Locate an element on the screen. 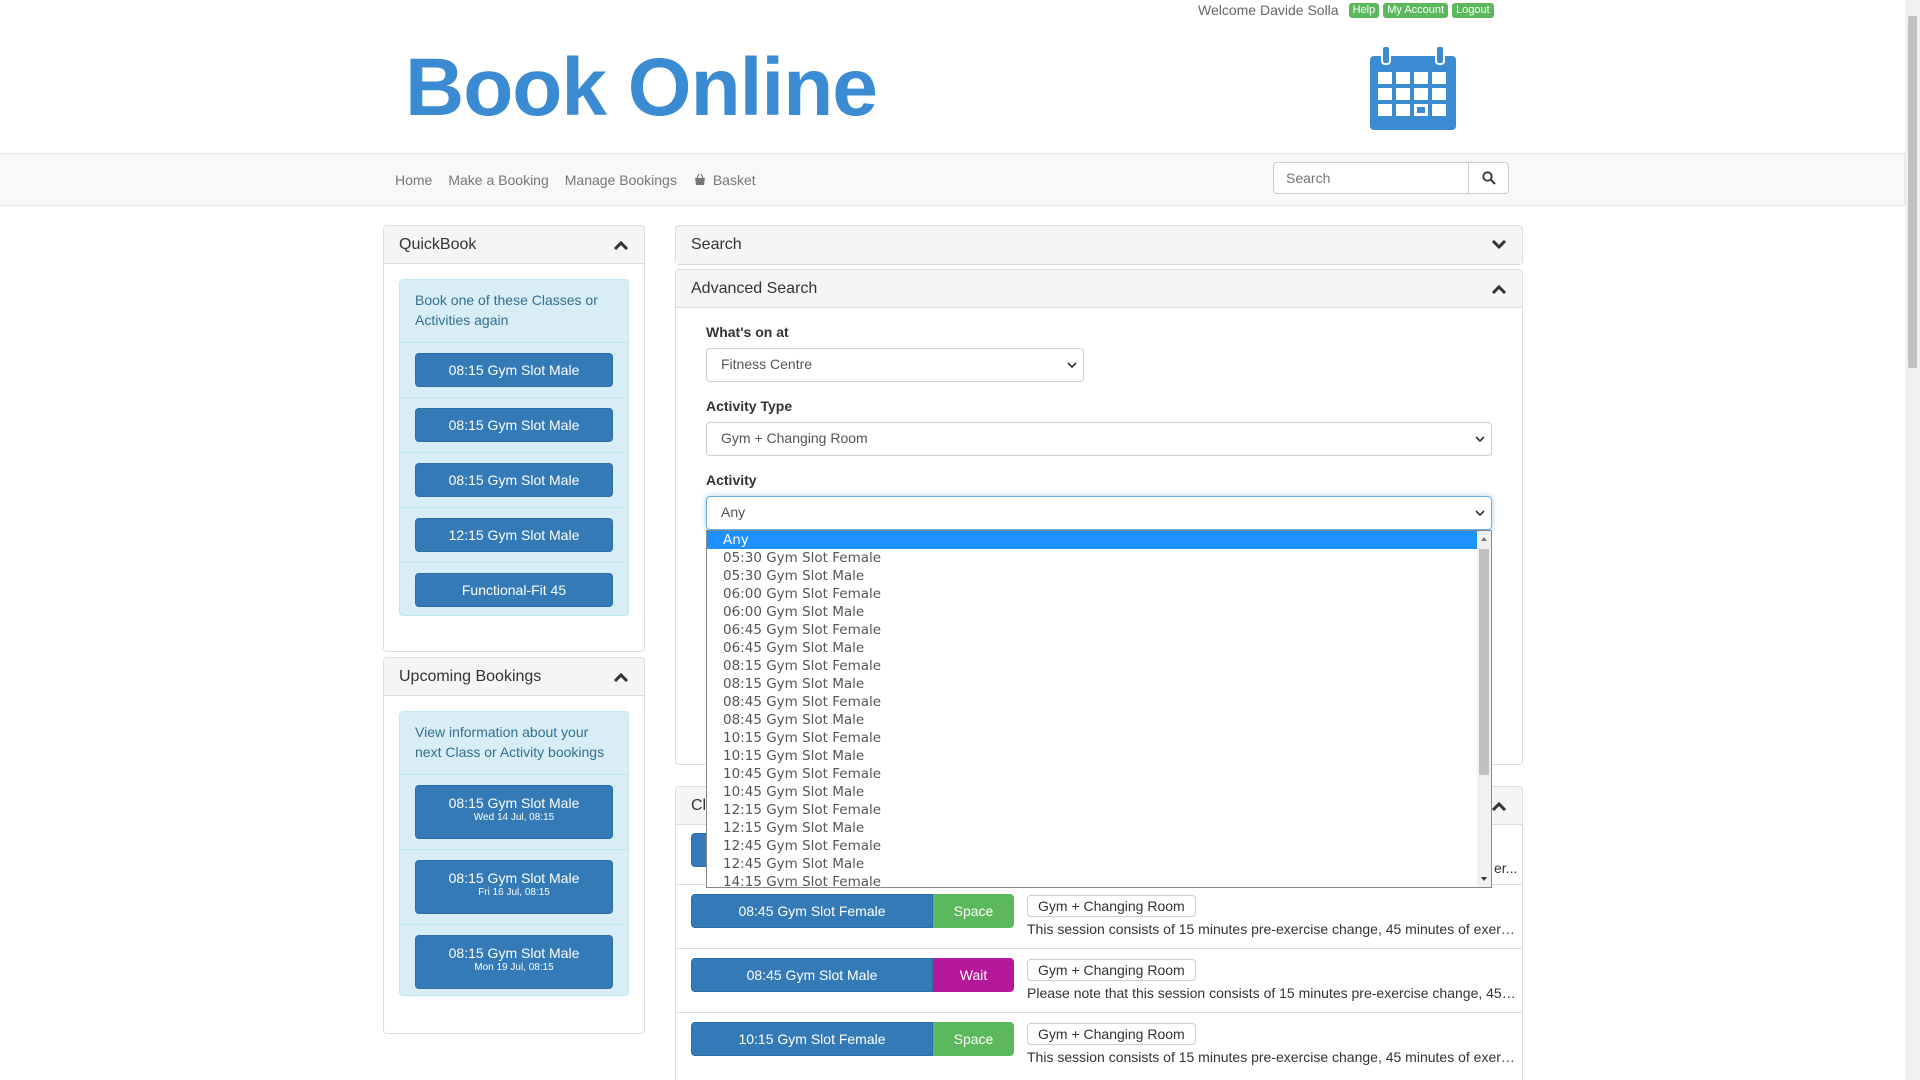 This screenshot has width=1920, height=1080. activity-type-select: Gym + Changing Room is located at coordinates (1099, 439).